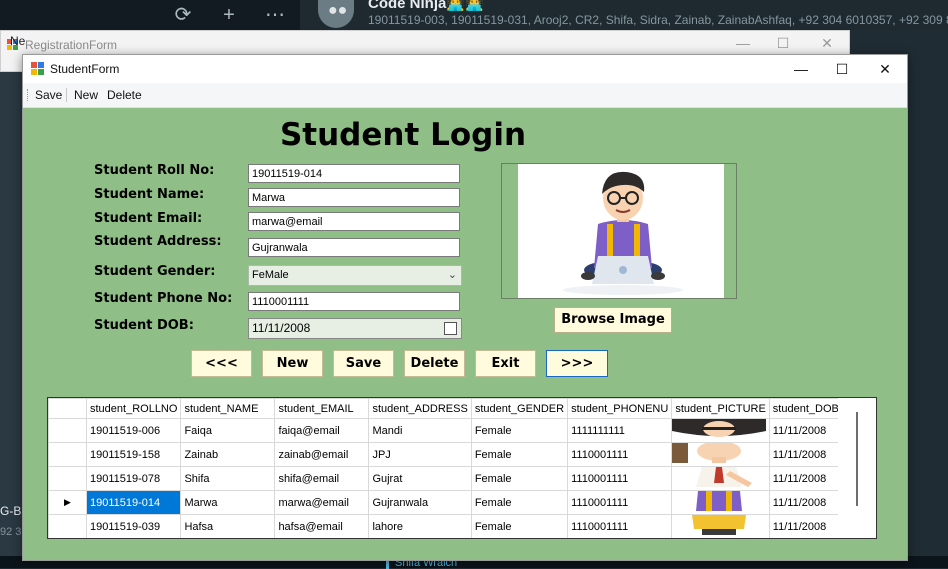  What do you see at coordinates (827, 43) in the screenshot?
I see `reg-close-button: ✕` at bounding box center [827, 43].